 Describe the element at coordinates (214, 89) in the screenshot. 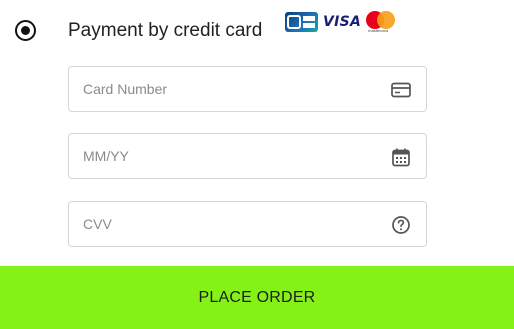

I see `card-number-input` at that location.